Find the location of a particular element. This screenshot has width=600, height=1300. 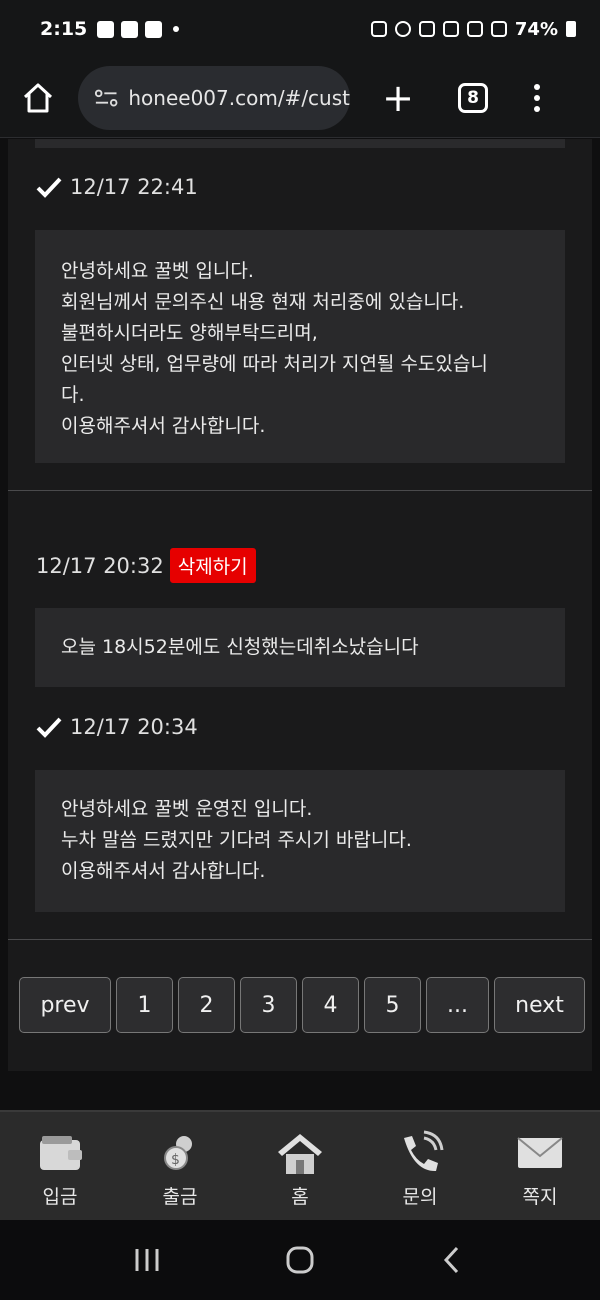

alarm-icon is located at coordinates (402, 29).